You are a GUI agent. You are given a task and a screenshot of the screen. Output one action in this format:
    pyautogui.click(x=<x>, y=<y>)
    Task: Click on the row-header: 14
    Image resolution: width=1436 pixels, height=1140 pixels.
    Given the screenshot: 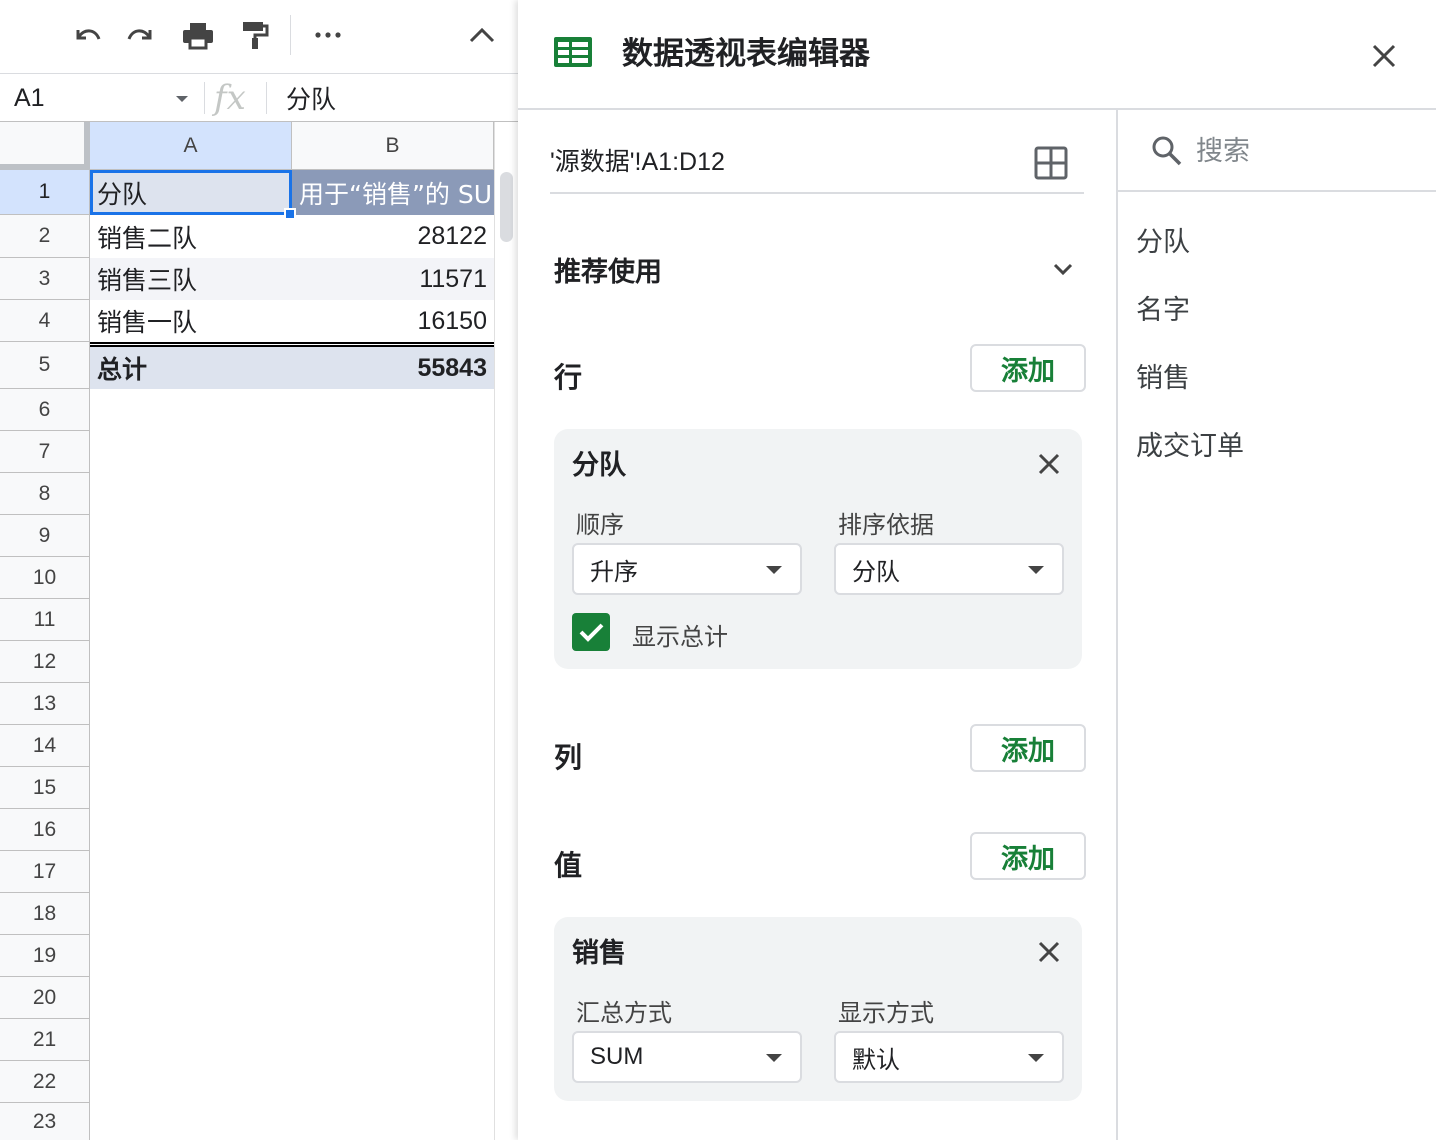 What is the action you would take?
    pyautogui.click(x=45, y=746)
    